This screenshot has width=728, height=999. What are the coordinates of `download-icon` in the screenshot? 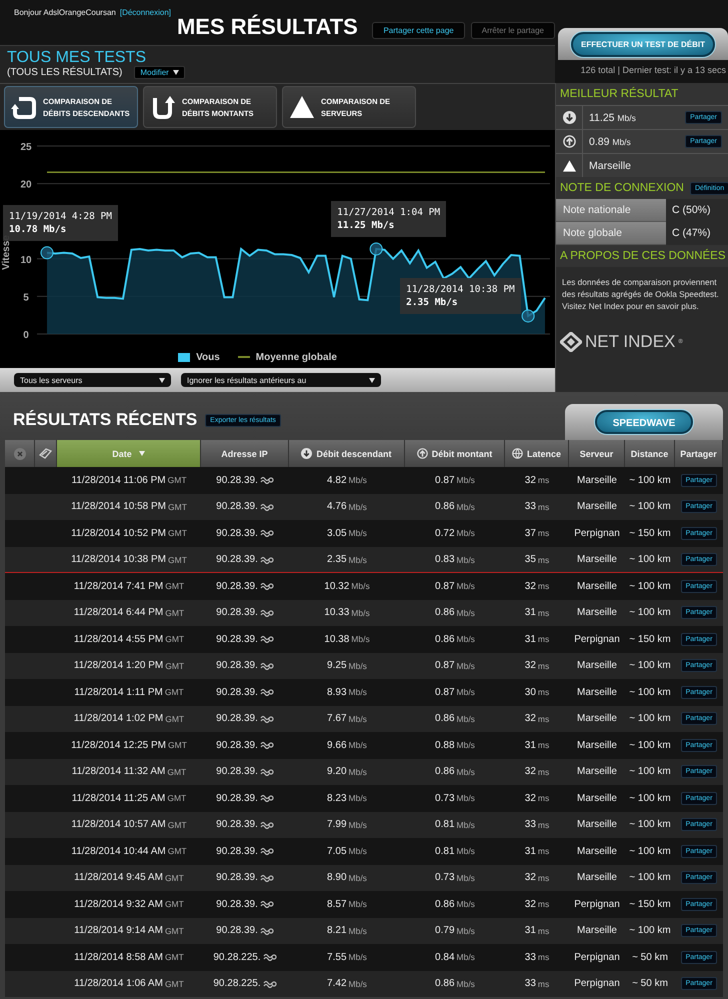 It's located at (569, 117).